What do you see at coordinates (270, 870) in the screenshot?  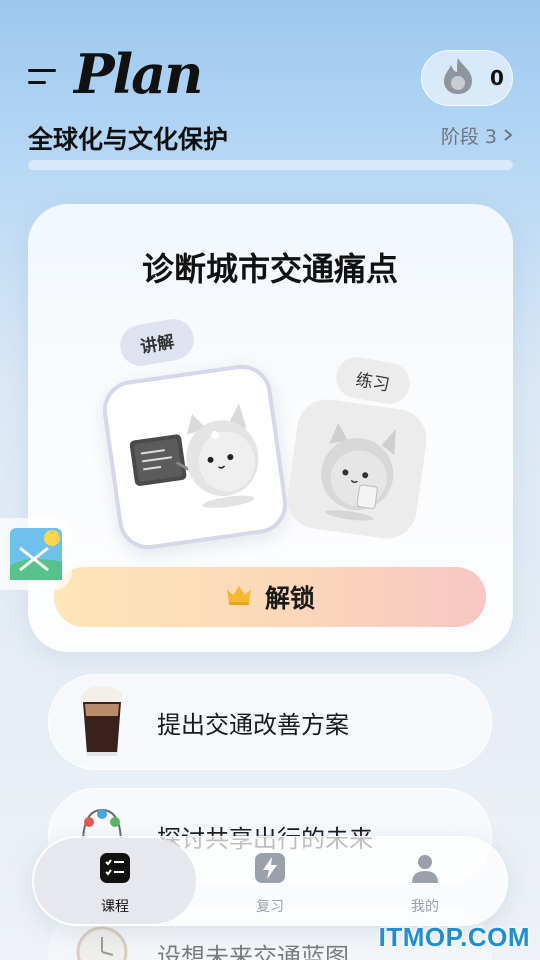 I see `lightning-icon` at bounding box center [270, 870].